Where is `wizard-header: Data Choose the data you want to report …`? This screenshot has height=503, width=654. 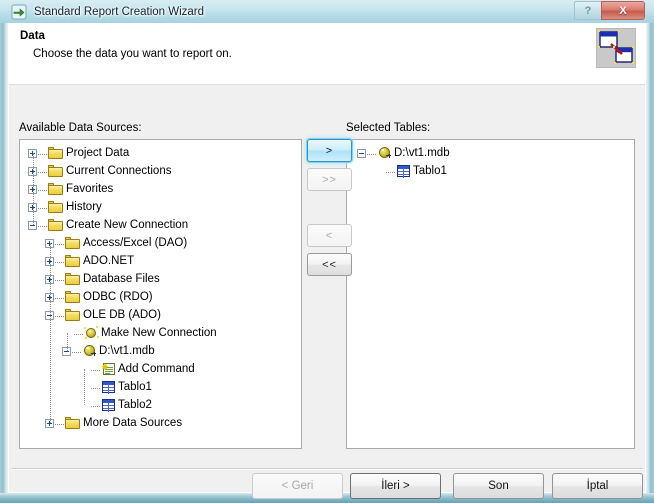 wizard-header: Data Choose the data you want to report … is located at coordinates (327, 54).